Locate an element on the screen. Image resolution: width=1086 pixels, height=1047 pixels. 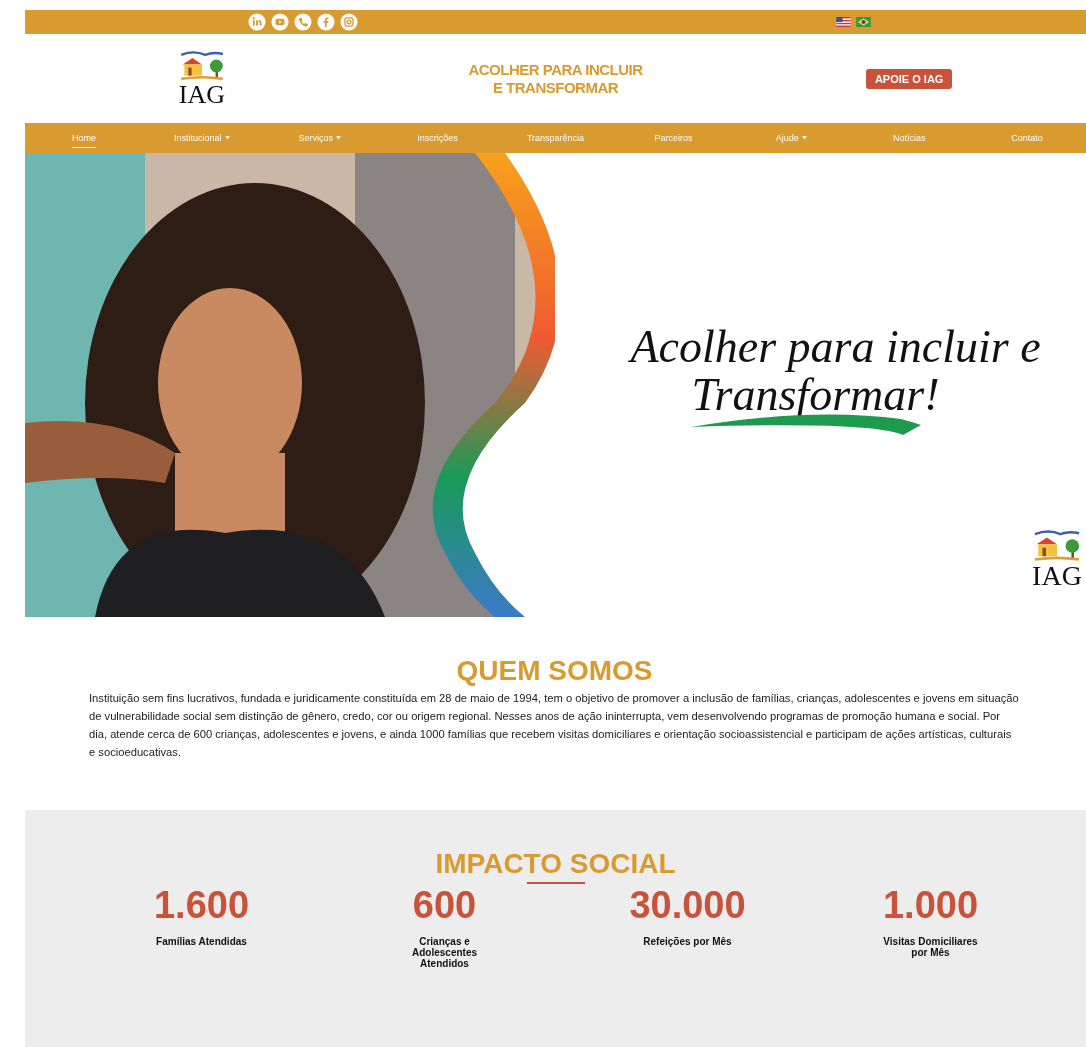
about-paragraph: Instituição sem fins lucrativos, fundada e juridicamente constituída em 28 de maio de 1994, tem o objetivo de promover a inclusão de famílias, crianças, adolescentes e jovens em situação de vulnerabilidade social sem distinção de gênero, credo, cor ou origem regional. Nesses anos de ação ininterrupta, vem desenvolvendo programas de promoção humana e social. Por dia, atende cerca de 600 crianças, adolescentes e jovens, e ainda 1000 famílias que recebem visitas domiciliares e orientação socioassistencial e participam de ações artísticas, culturais e socioeducativas. is located at coordinates (554, 725).